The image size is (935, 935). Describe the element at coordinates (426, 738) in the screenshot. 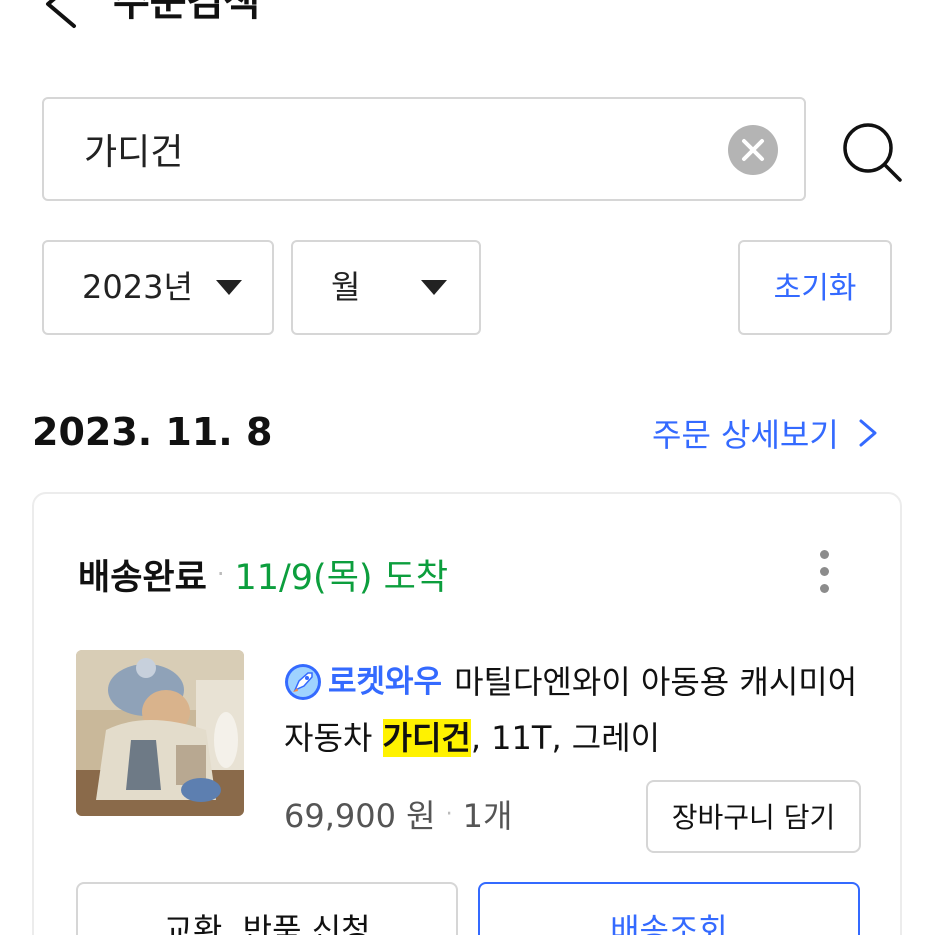

I see `search-highlight: 가디건` at that location.